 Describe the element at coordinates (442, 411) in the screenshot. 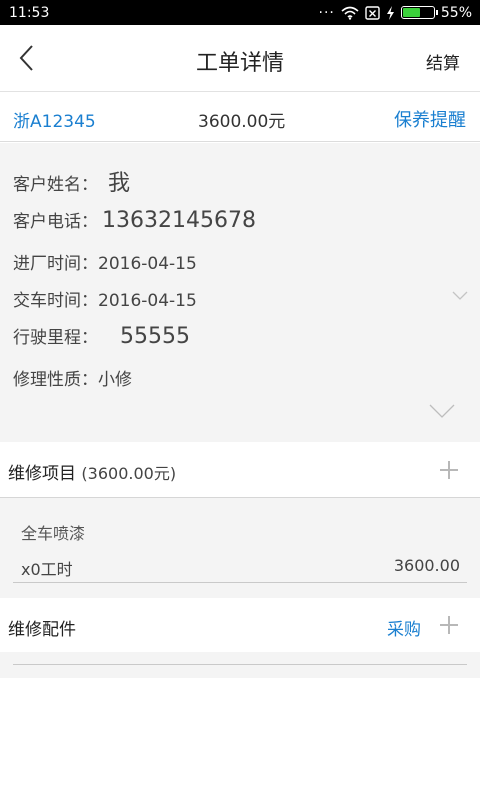

I see `expand-chevron-icon` at that location.